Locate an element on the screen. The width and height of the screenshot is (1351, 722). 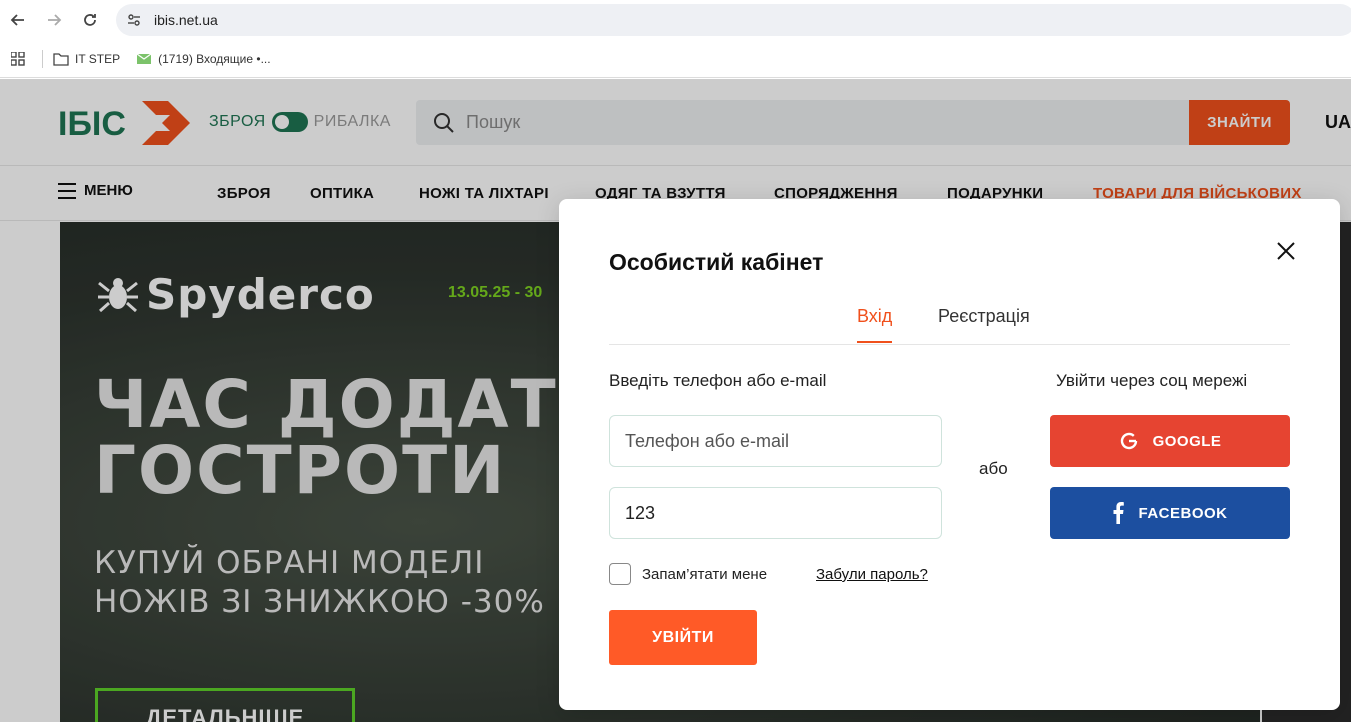
or-separator: або is located at coordinates (993, 468).